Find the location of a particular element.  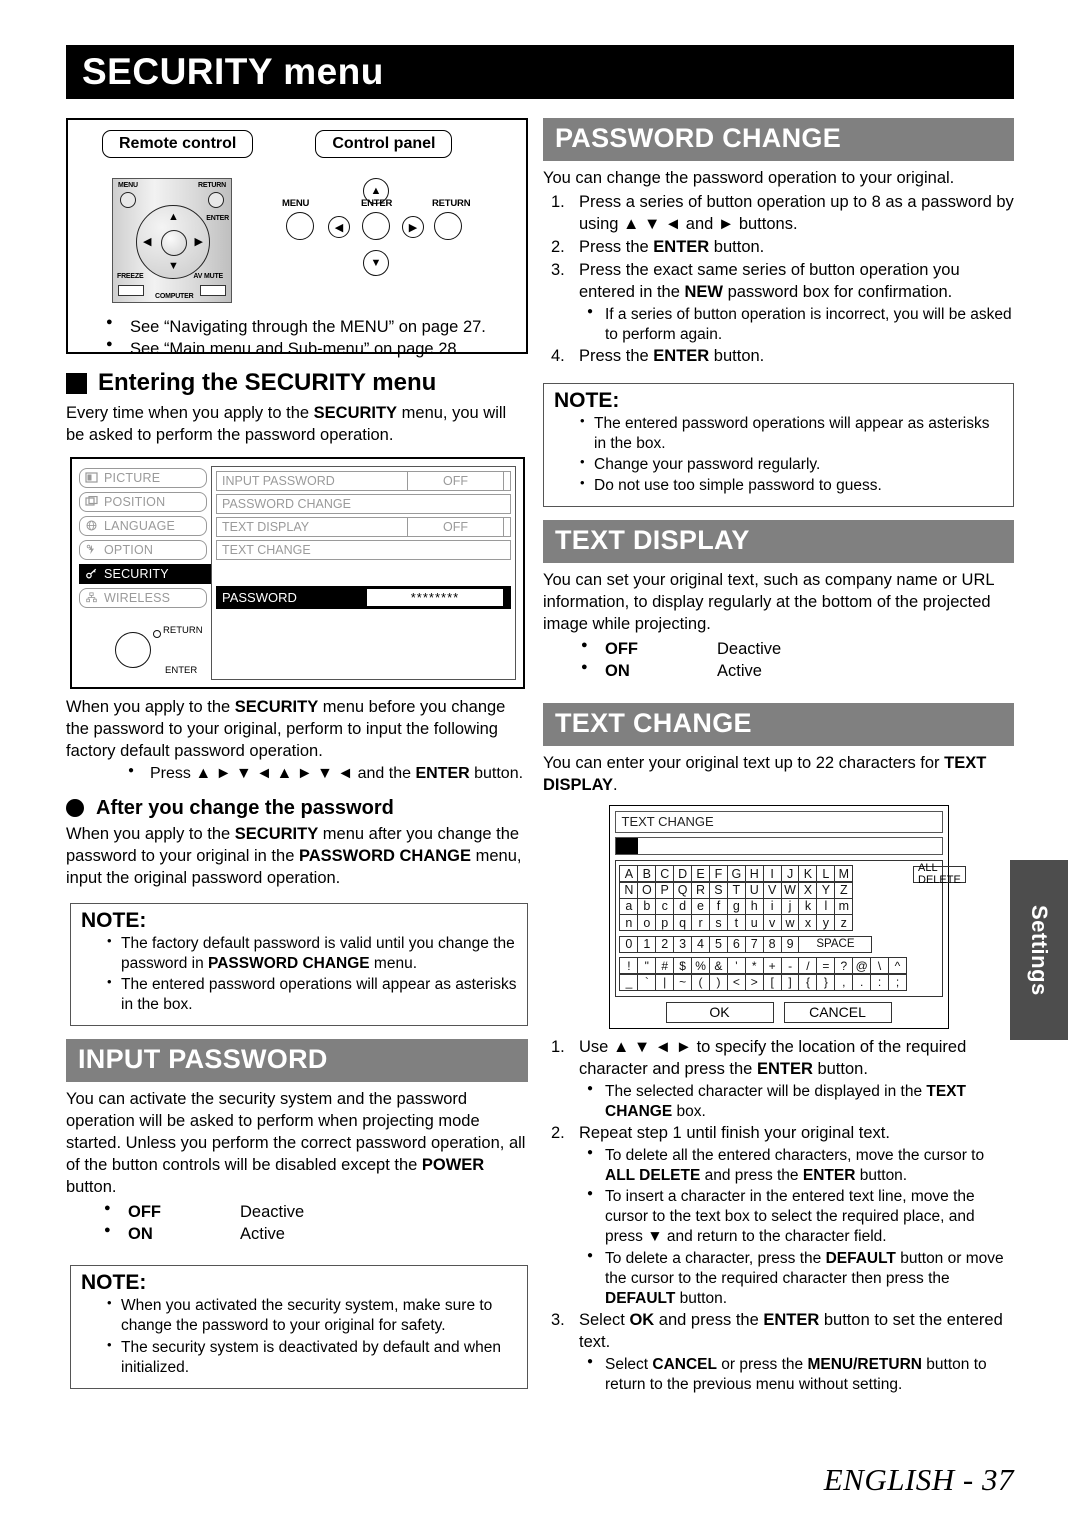

key-e: e is located at coordinates (701, 906).